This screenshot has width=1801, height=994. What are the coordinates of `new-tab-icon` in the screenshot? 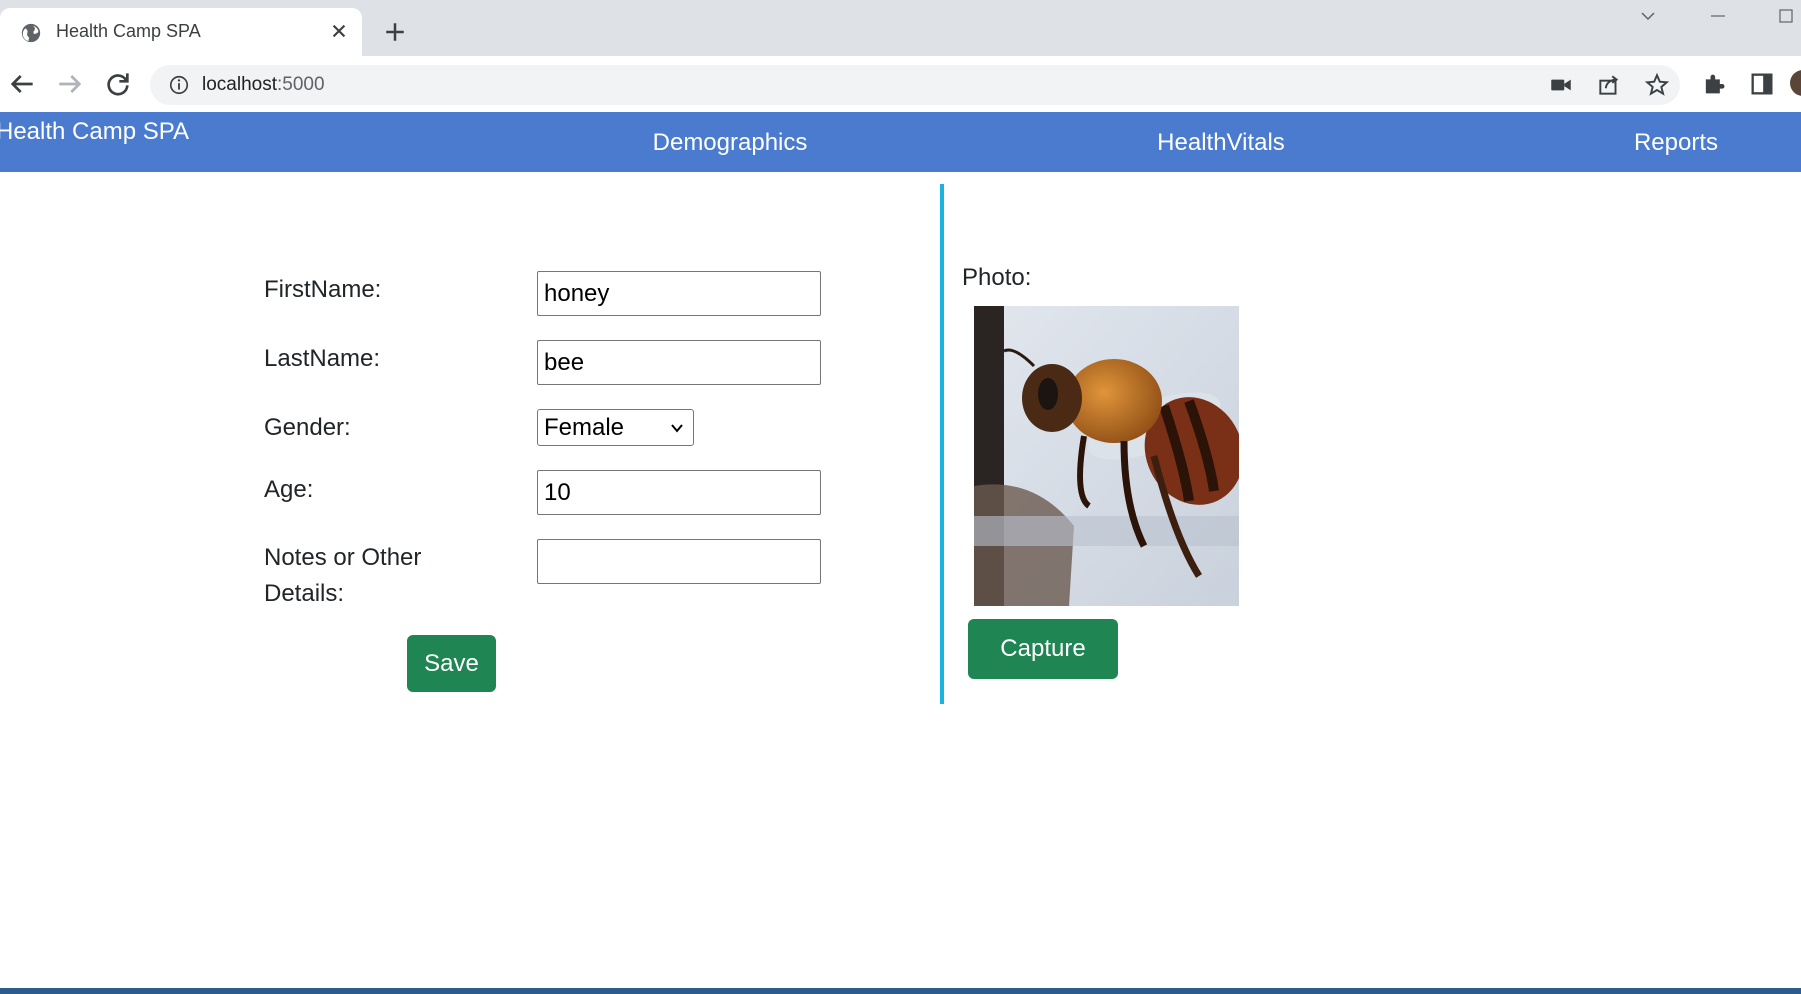 It's located at (395, 32).